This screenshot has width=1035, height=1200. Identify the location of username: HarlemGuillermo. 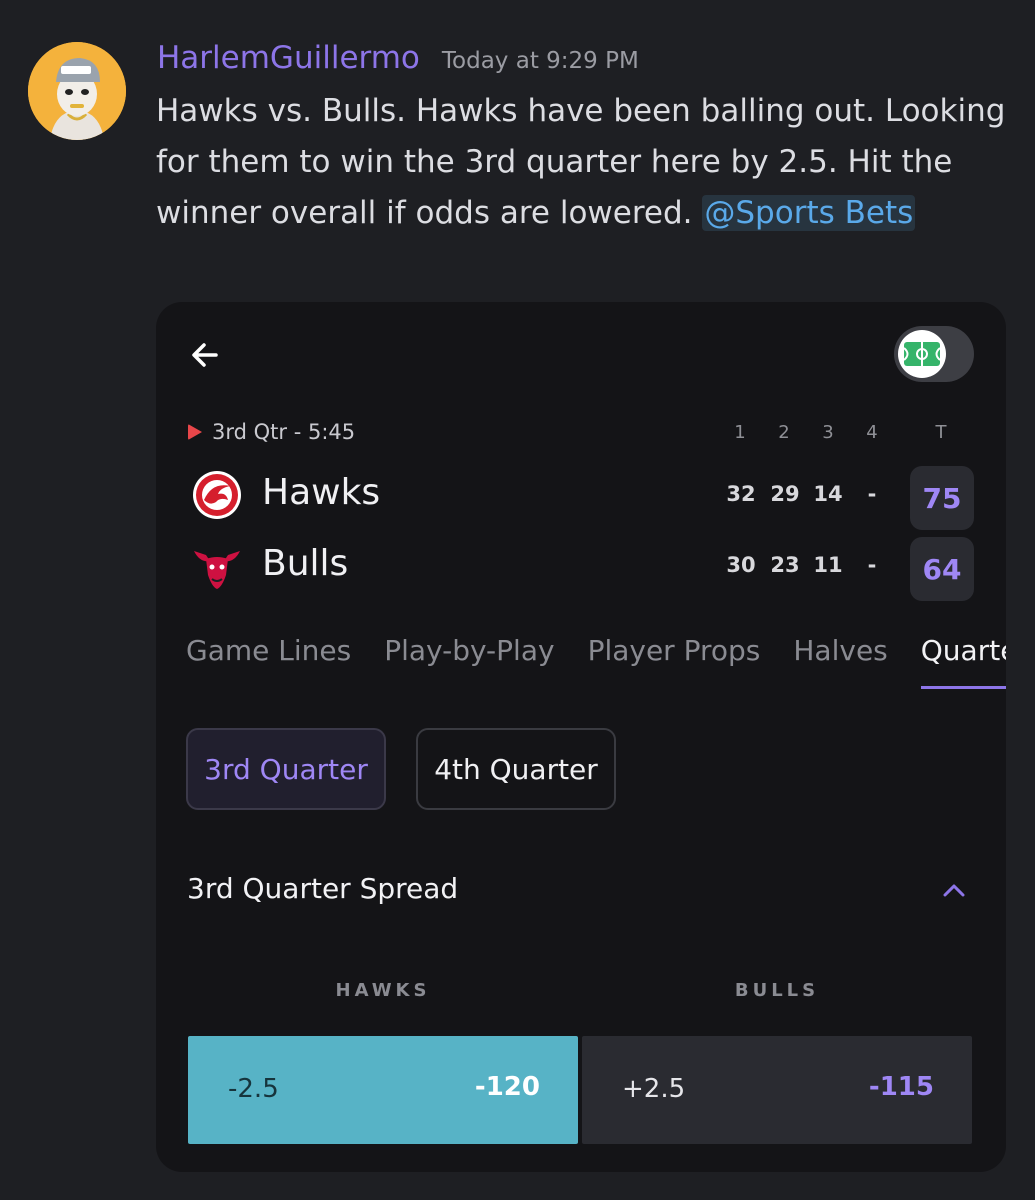
(288, 58).